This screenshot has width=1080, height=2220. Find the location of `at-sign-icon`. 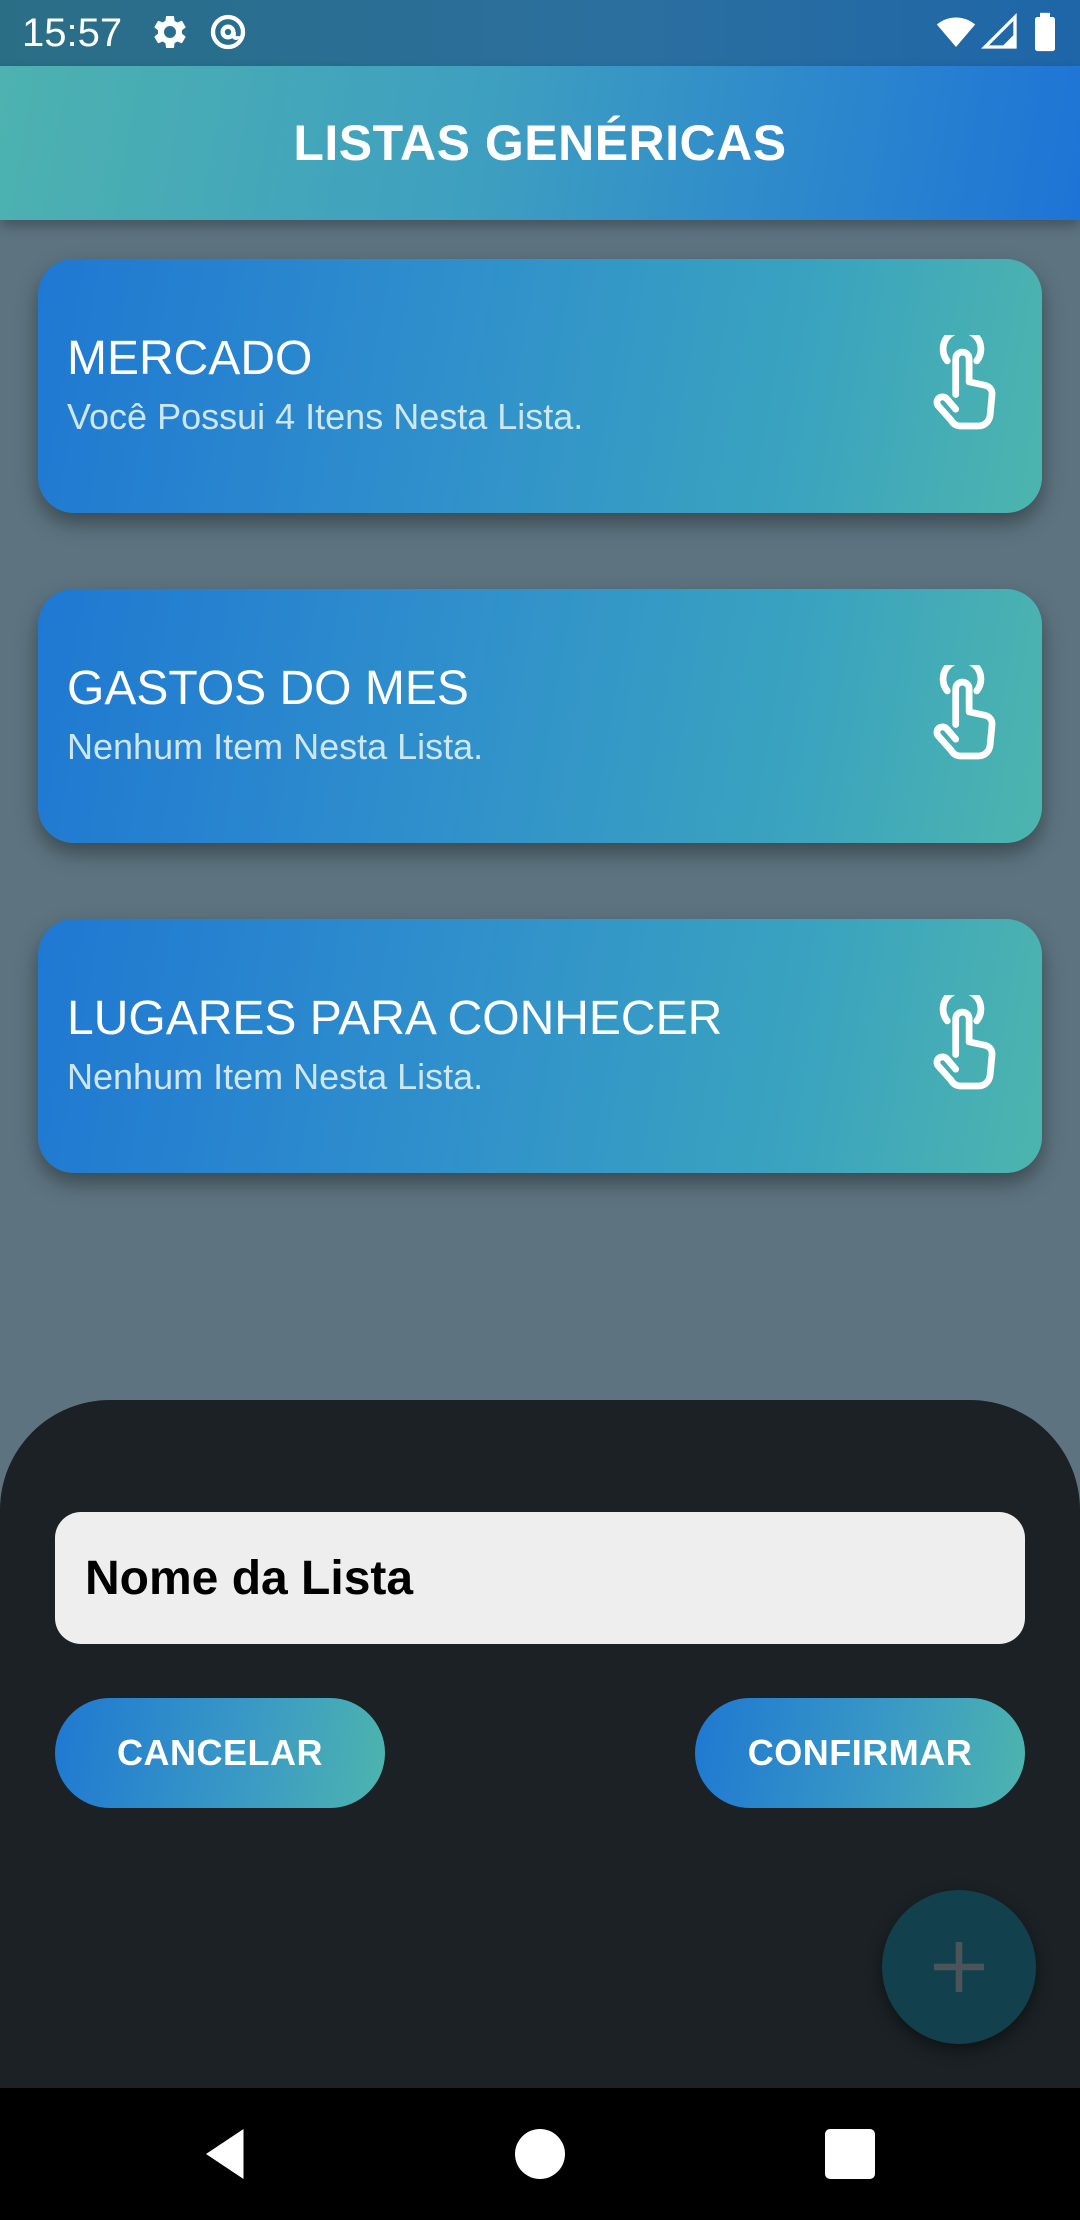

at-sign-icon is located at coordinates (228, 32).